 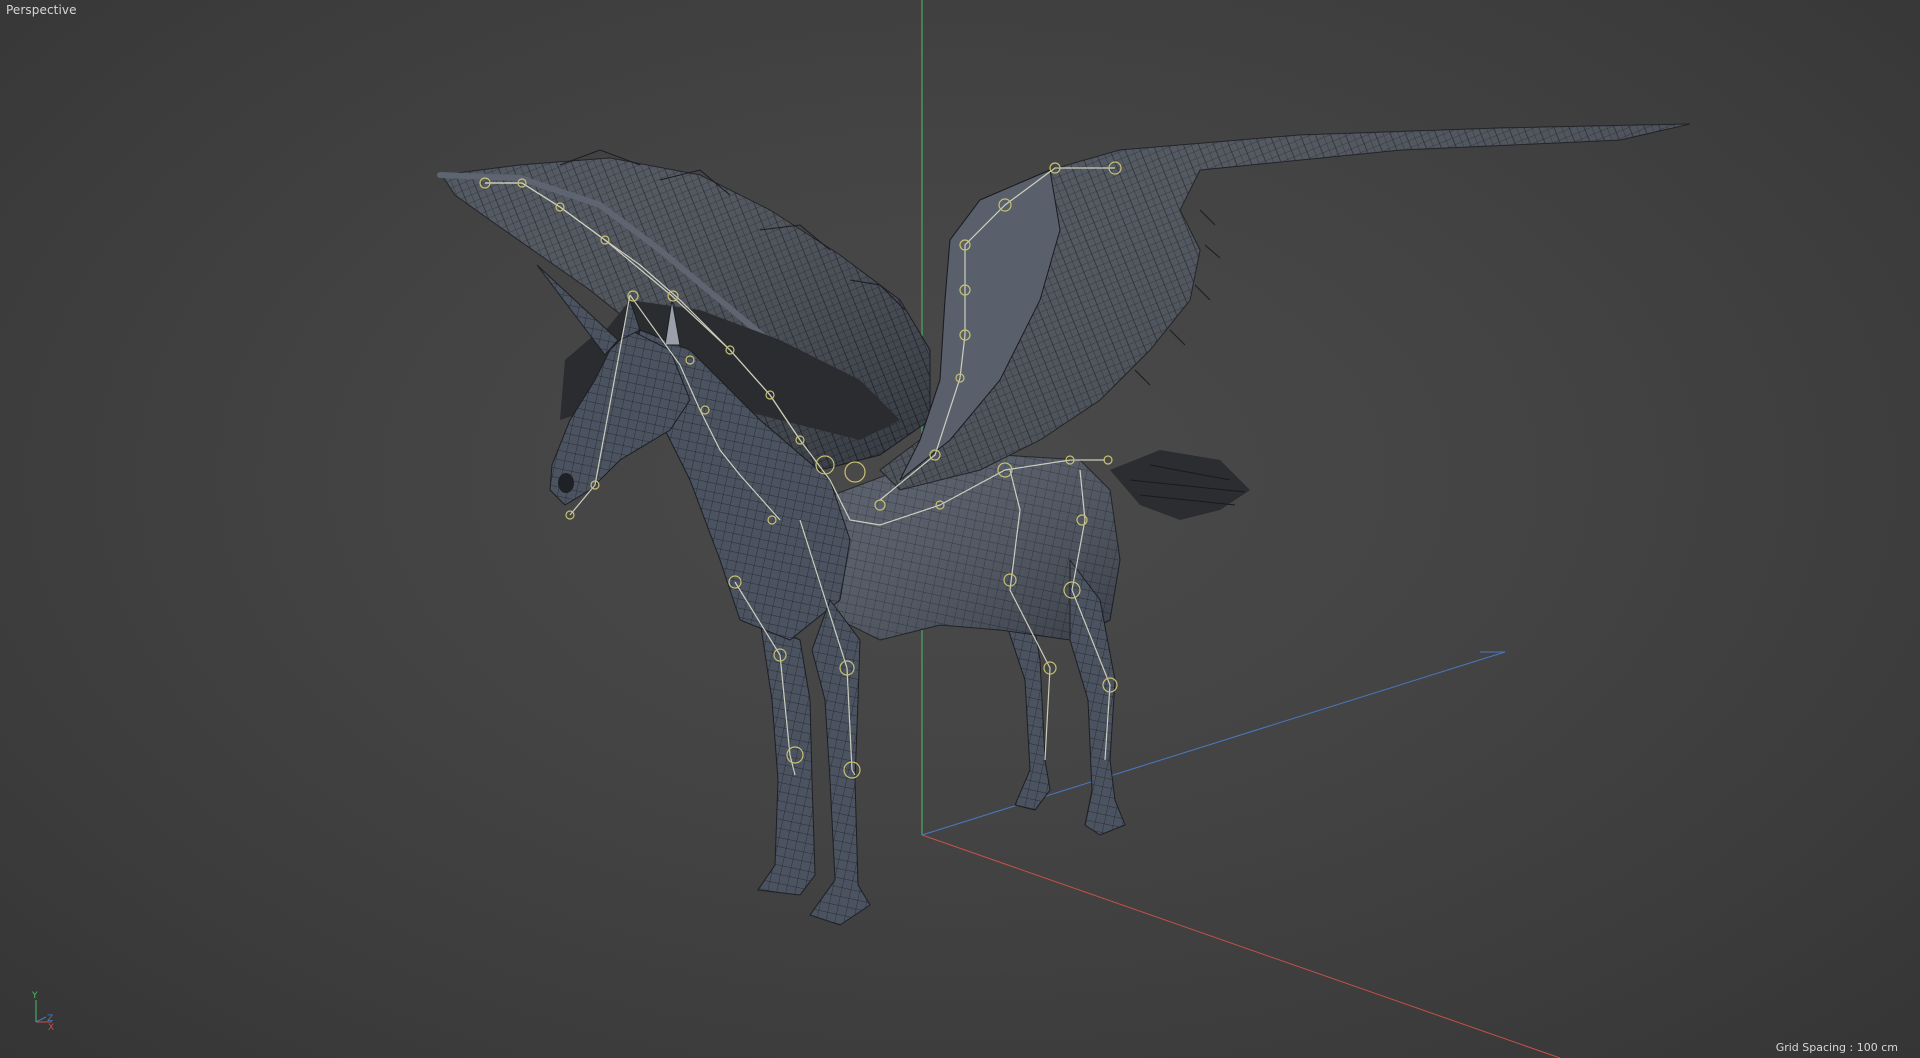 What do you see at coordinates (1241, 946) in the screenshot?
I see `x-axis-line` at bounding box center [1241, 946].